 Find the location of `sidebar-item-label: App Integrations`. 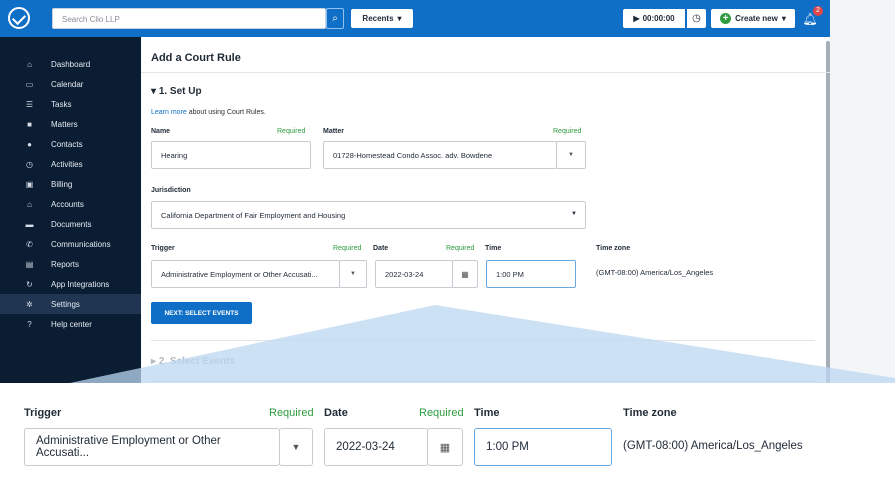

sidebar-item-label: App Integrations is located at coordinates (80, 284).